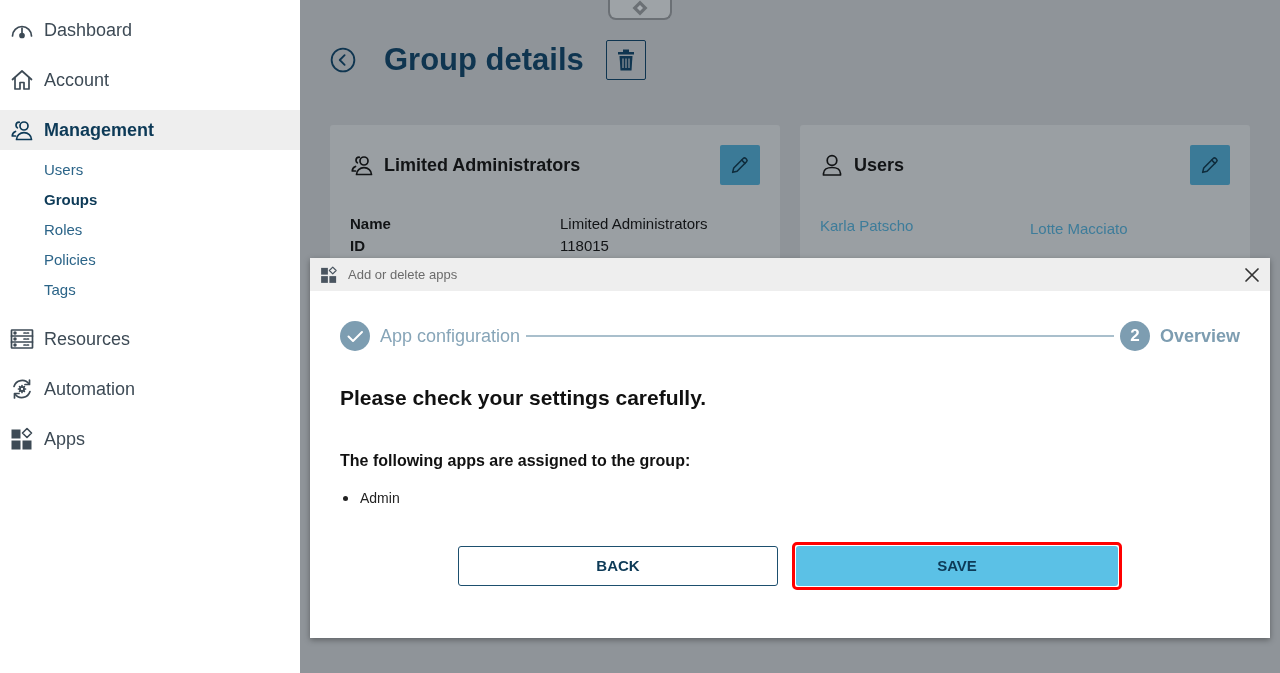 This screenshot has height=673, width=1280. What do you see at coordinates (150, 80) in the screenshot?
I see `sidebar-item: Account` at bounding box center [150, 80].